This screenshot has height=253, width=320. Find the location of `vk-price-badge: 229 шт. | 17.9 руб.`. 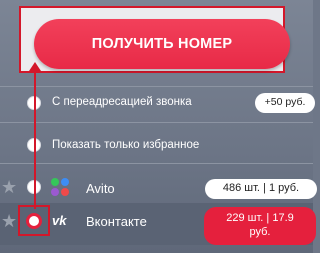

vk-price-badge: 229 шт. | 17.9 руб. is located at coordinates (260, 226).